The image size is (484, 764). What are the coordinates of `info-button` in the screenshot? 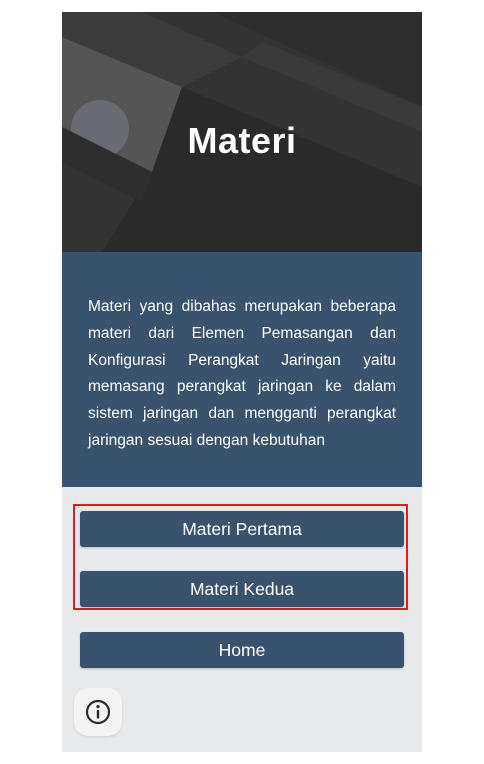 It's located at (98, 712).